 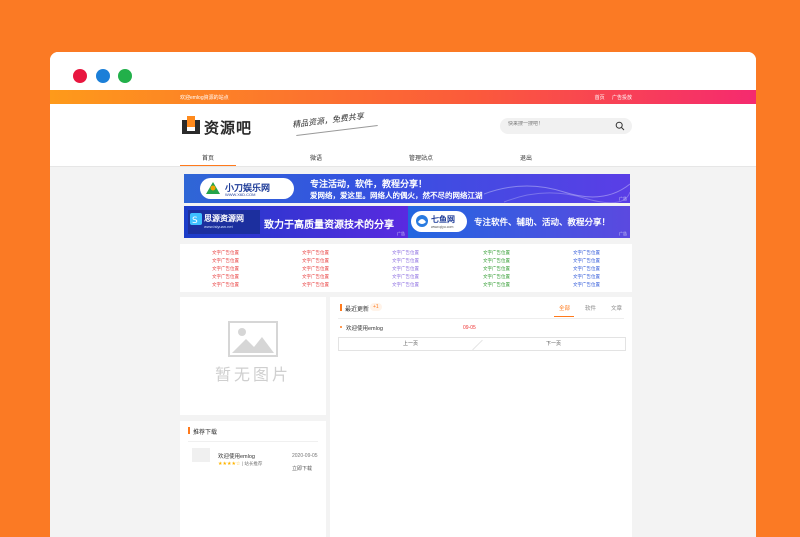 I want to click on welcome-text: 欢迎emlog資源的站点, so click(x=204, y=98).